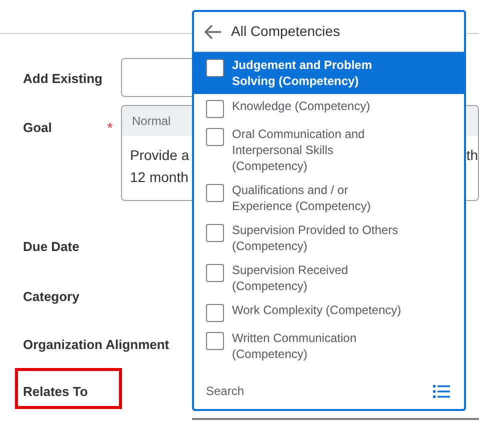 This screenshot has height=421, width=479. Describe the element at coordinates (110, 129) in the screenshot. I see `required-mark: *` at that location.